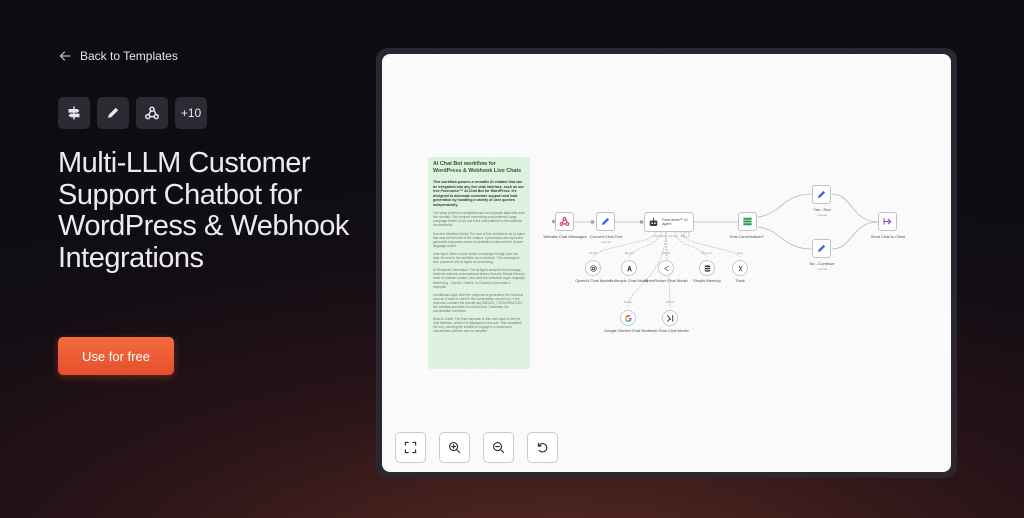 The image size is (1024, 518). I want to click on node-label: xAI Grok Chat Model, so click(670, 330).